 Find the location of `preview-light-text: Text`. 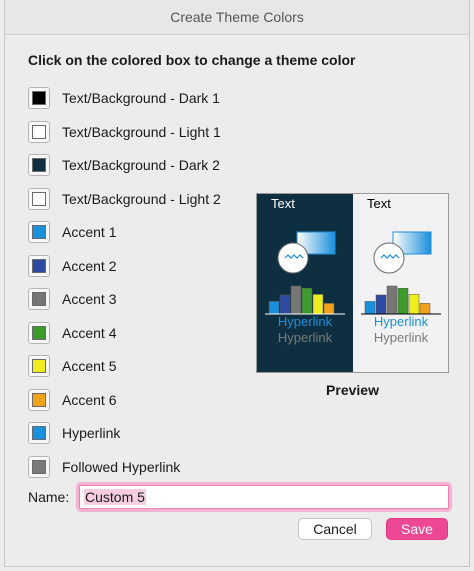

preview-light-text: Text is located at coordinates (379, 203).